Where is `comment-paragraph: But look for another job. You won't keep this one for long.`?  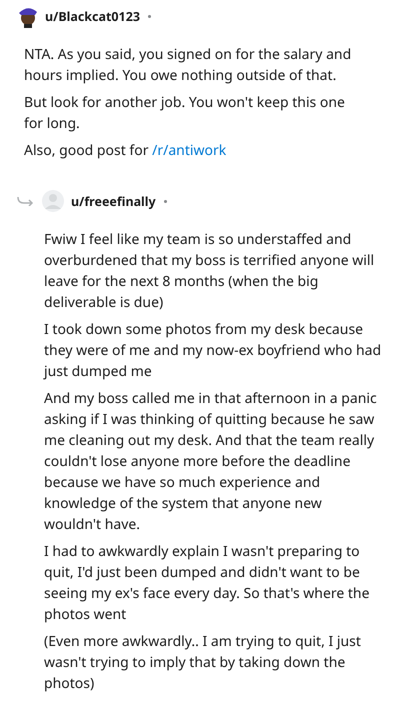
comment-paragraph: But look for another job. You won't keep this one for long. is located at coordinates (185, 113).